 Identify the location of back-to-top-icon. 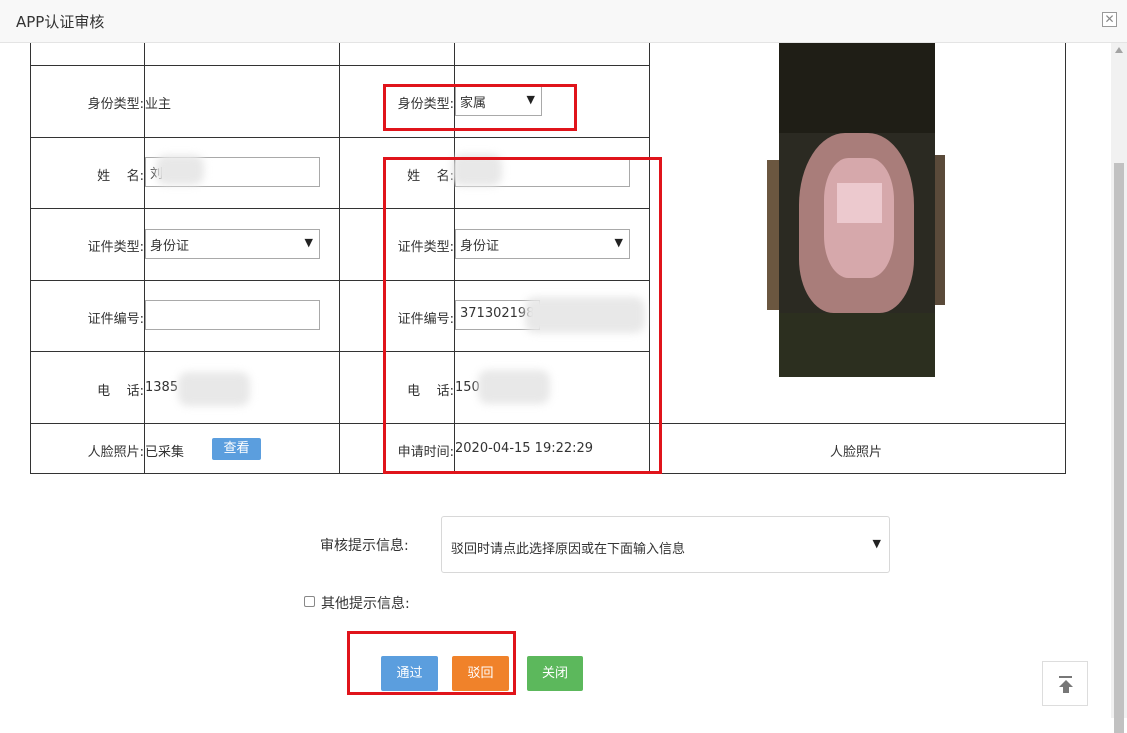
(1065, 683).